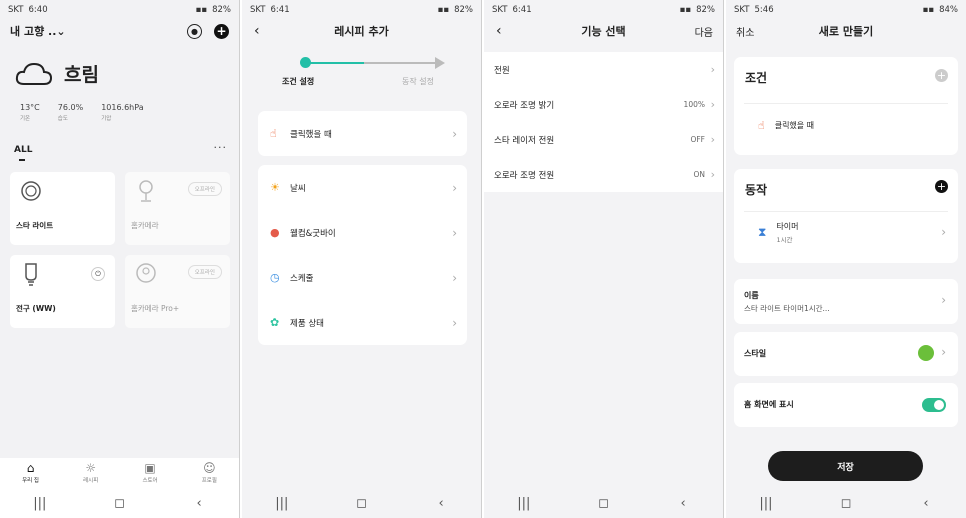 This screenshot has height=518, width=966. What do you see at coordinates (311, 134) in the screenshot?
I see `list-item-label: 클릭했을 때` at bounding box center [311, 134].